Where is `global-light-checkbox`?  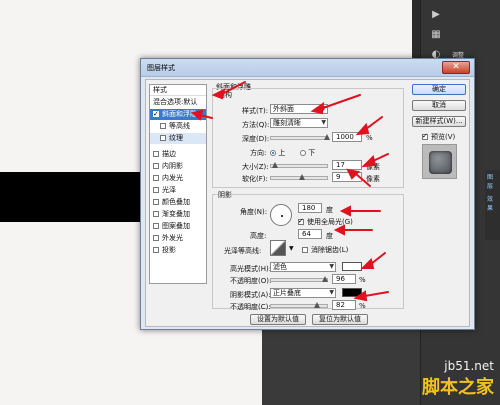 global-light-checkbox is located at coordinates (301, 221).